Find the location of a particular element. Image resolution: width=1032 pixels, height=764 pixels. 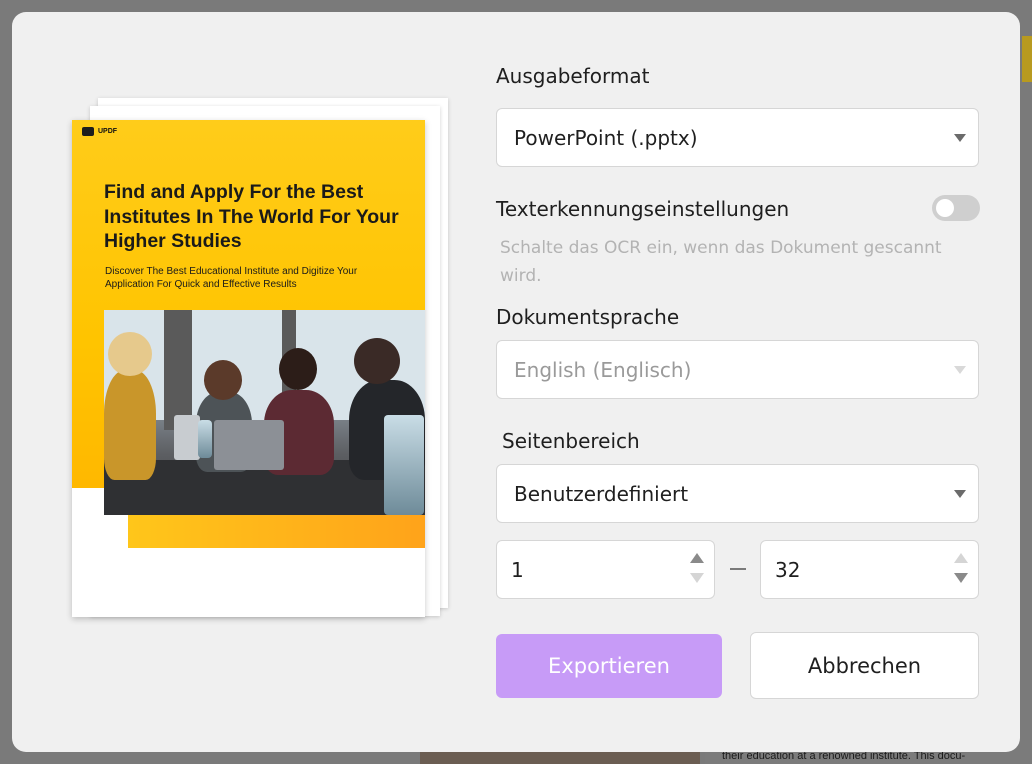

background-tab is located at coordinates (1027, 59).